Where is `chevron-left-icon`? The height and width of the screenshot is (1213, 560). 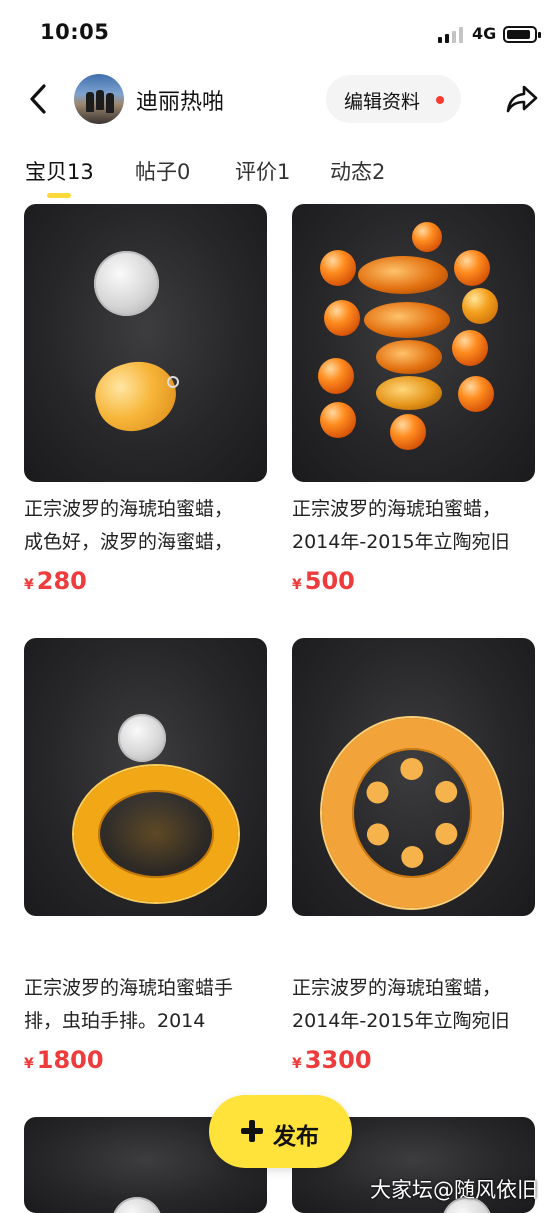
chevron-left-icon is located at coordinates (38, 99).